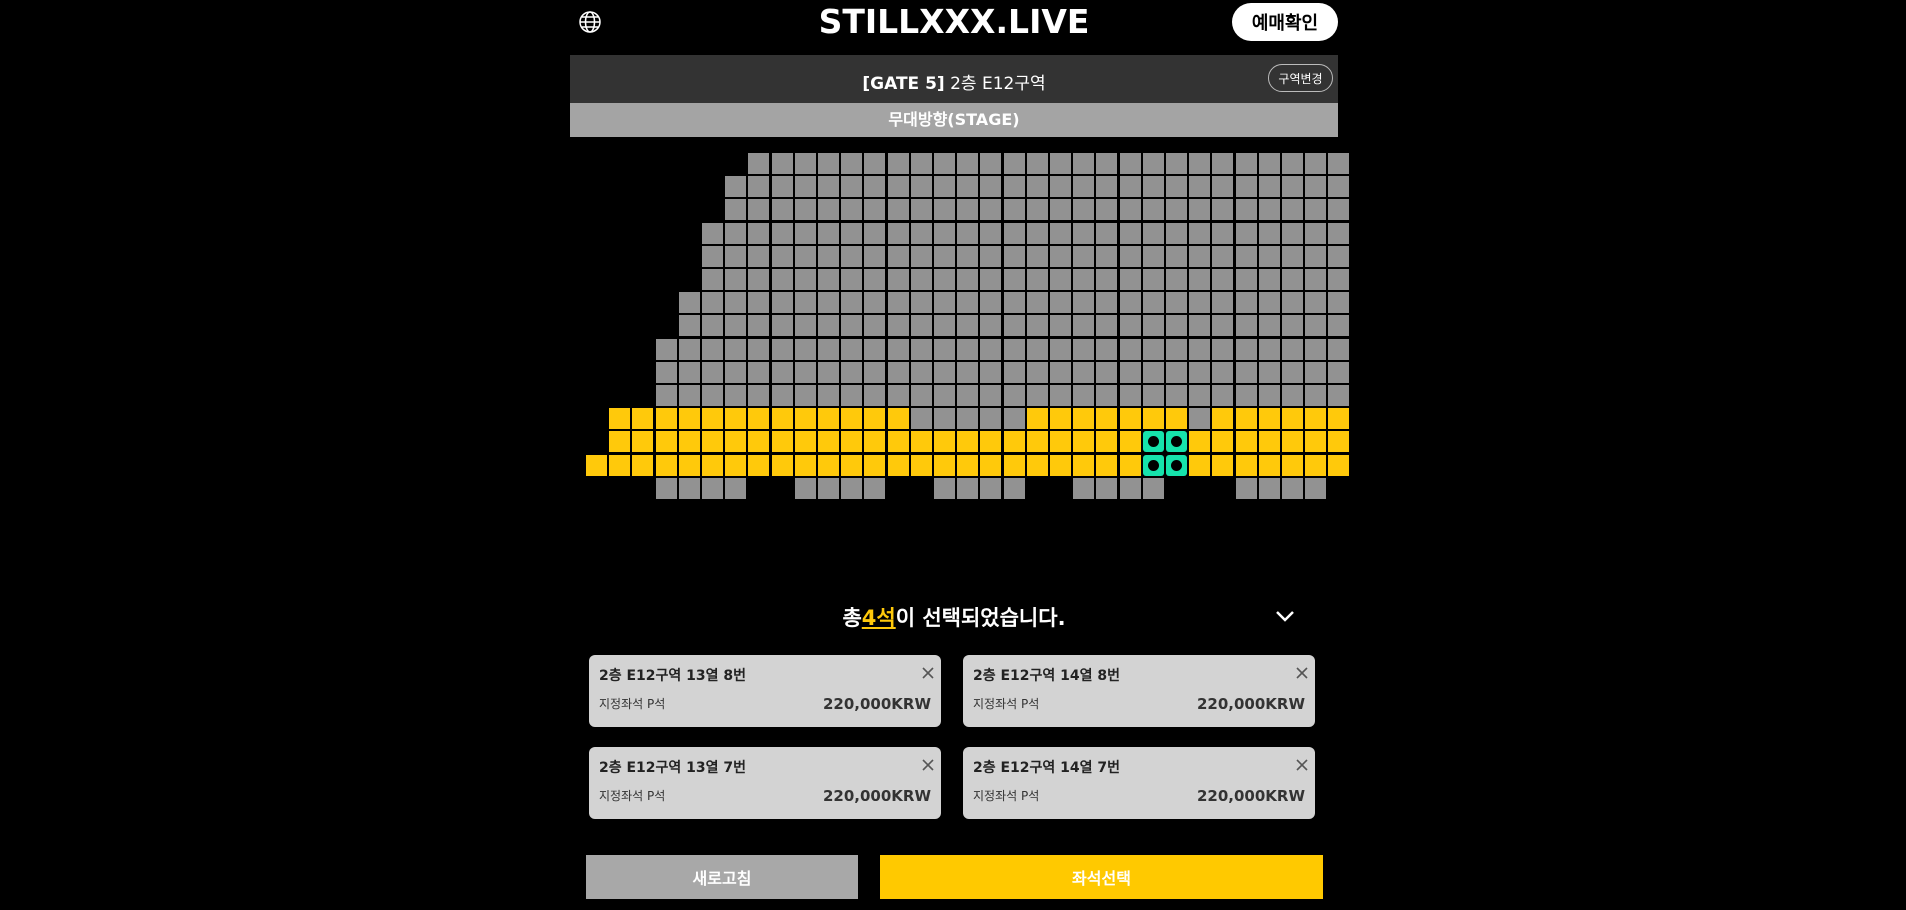 This screenshot has height=910, width=1906. I want to click on booking-confirm-button: 예매확인, so click(1285, 22).